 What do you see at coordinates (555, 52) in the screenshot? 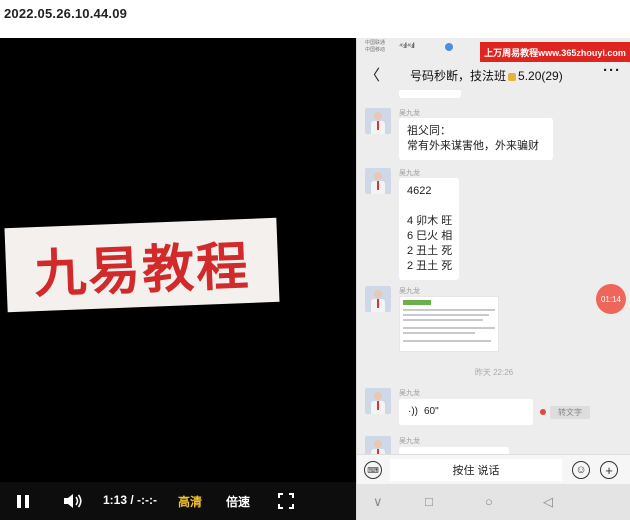
I see `promo-banner: 上万周易教程www.365zhouyi.com` at bounding box center [555, 52].